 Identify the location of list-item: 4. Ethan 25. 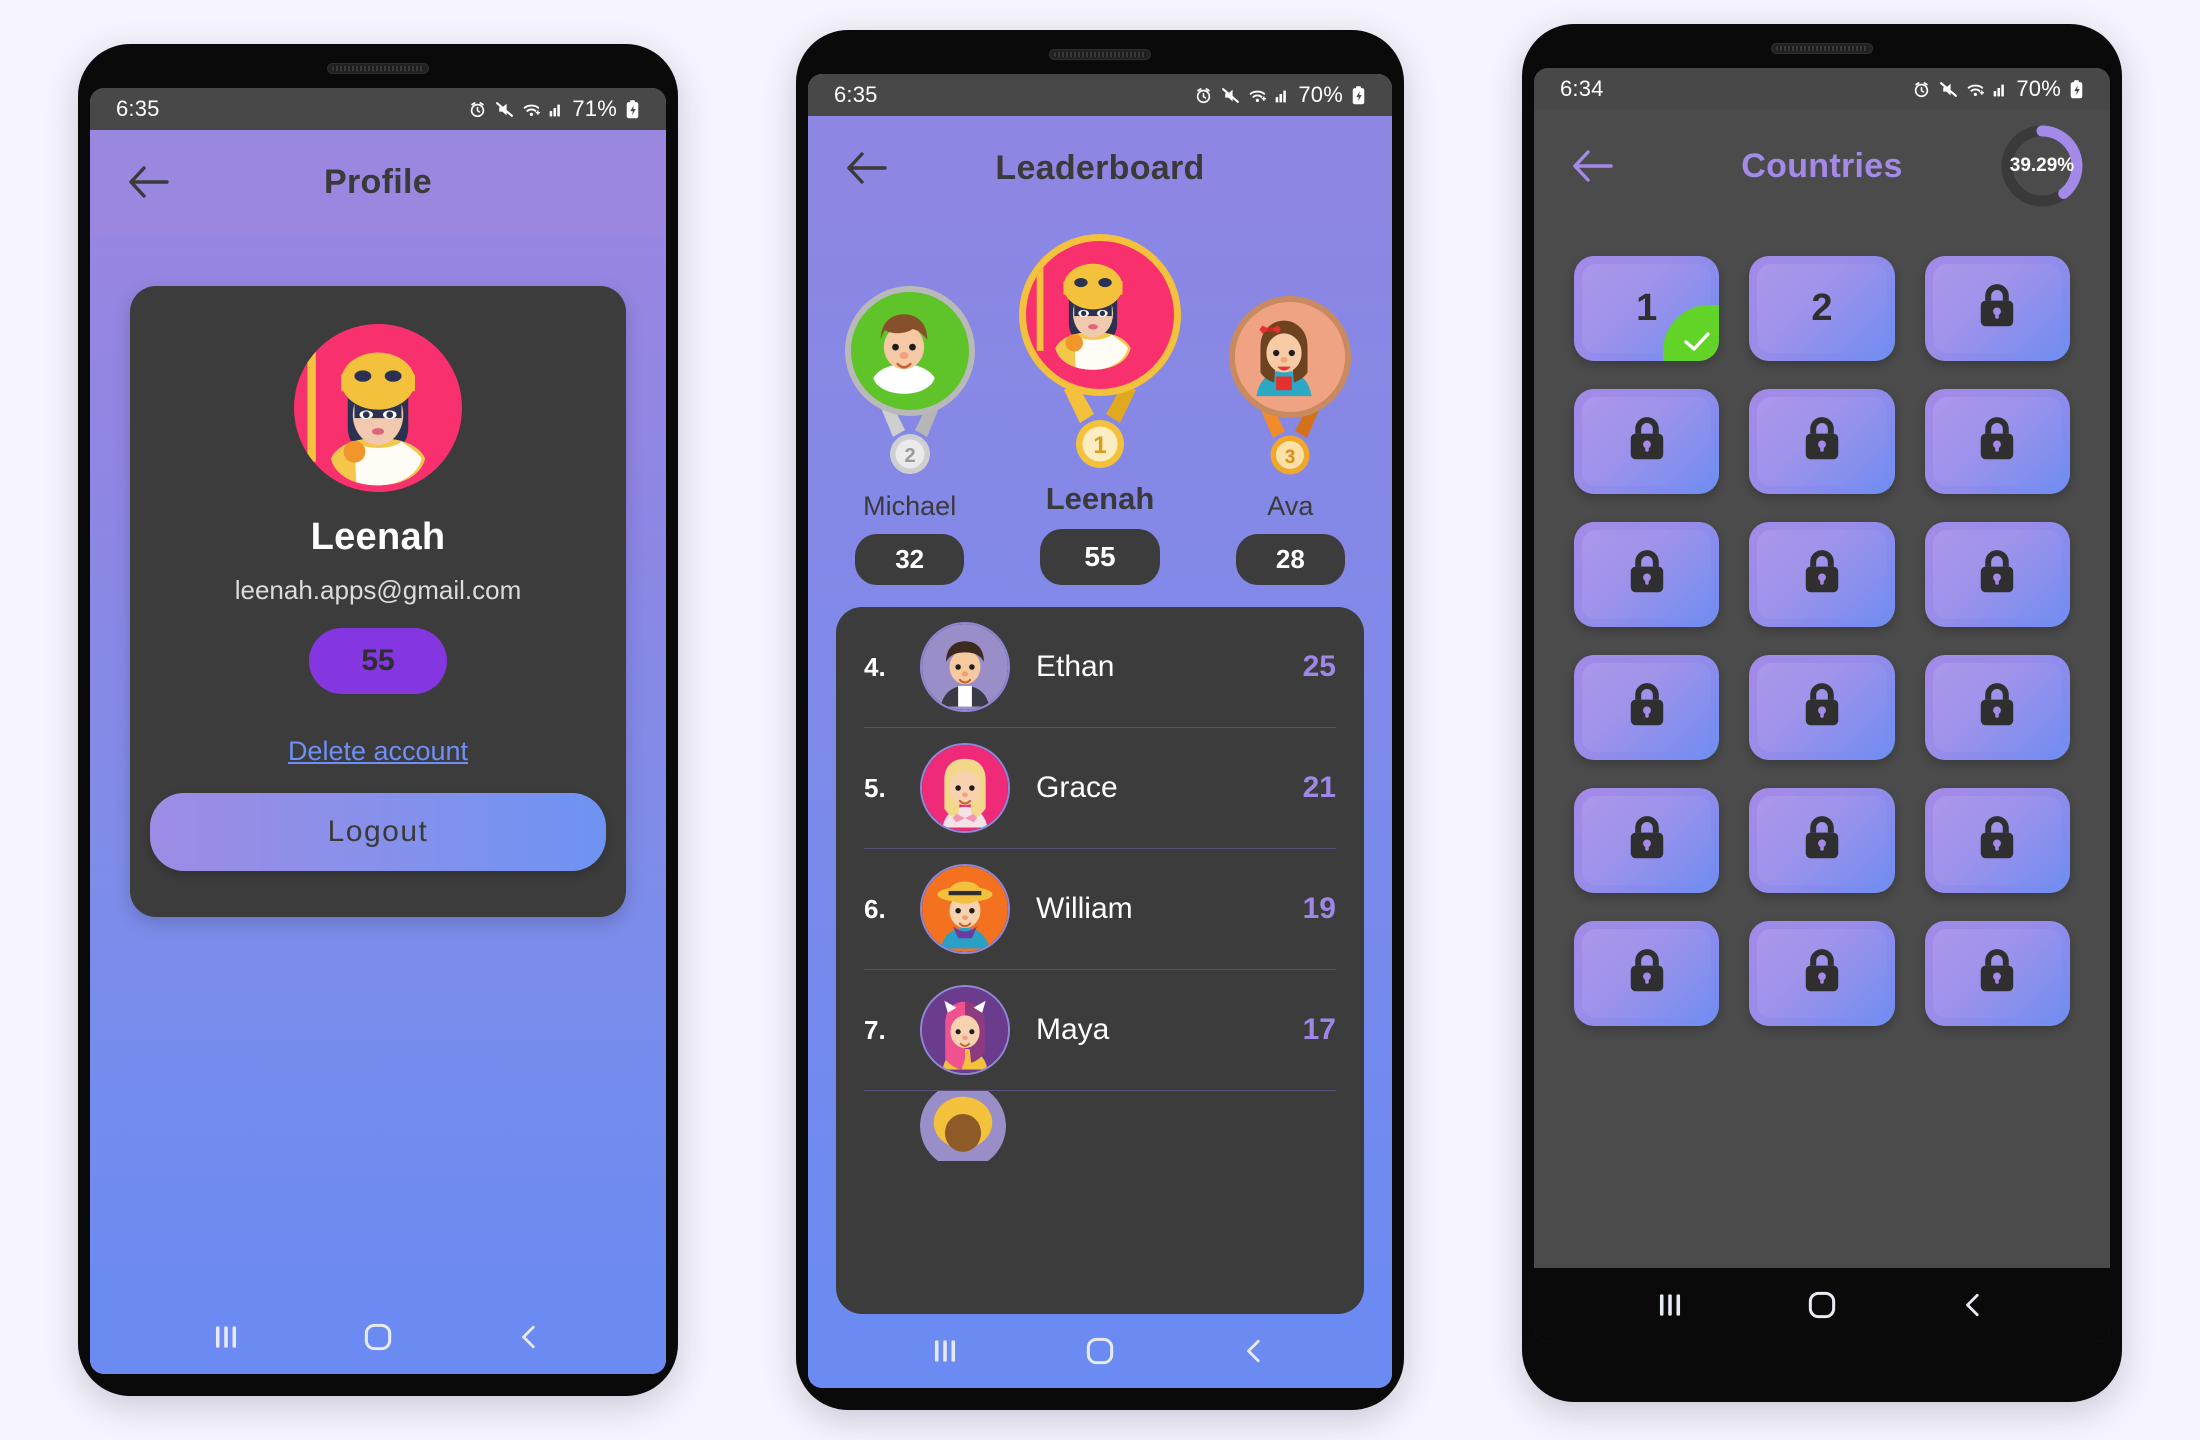
(1100, 667).